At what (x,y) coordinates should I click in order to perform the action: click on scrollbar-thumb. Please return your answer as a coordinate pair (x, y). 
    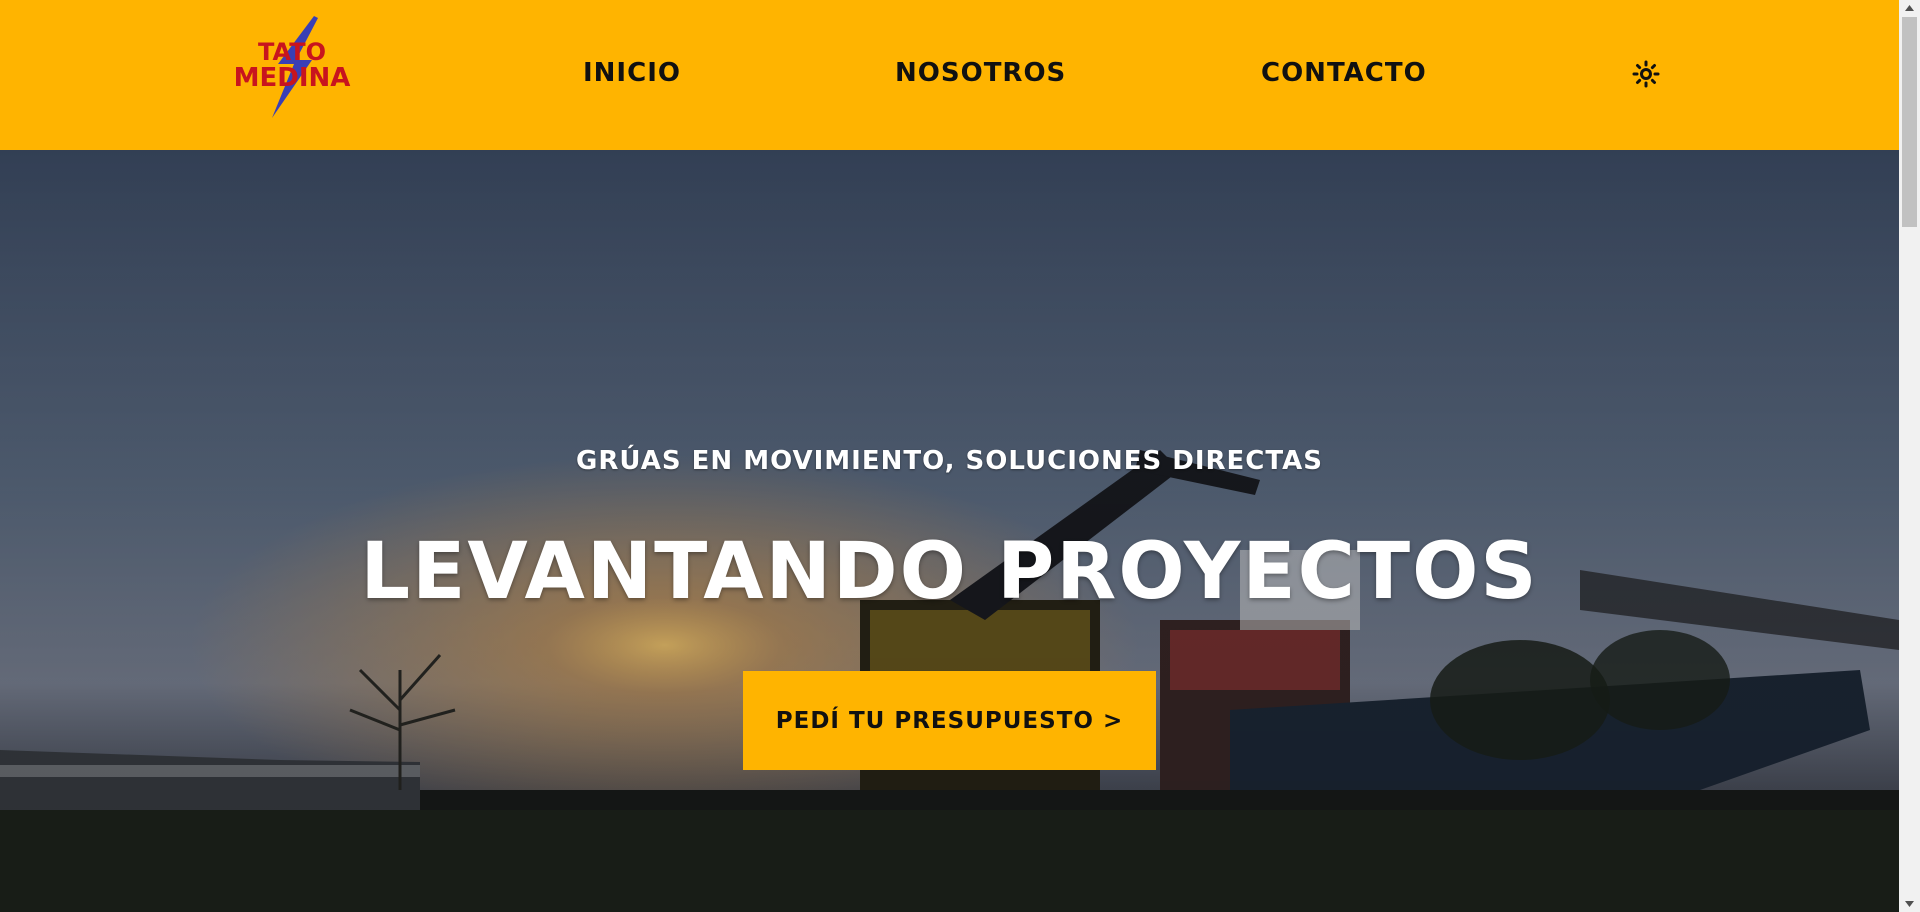
    Looking at the image, I should click on (1909, 122).